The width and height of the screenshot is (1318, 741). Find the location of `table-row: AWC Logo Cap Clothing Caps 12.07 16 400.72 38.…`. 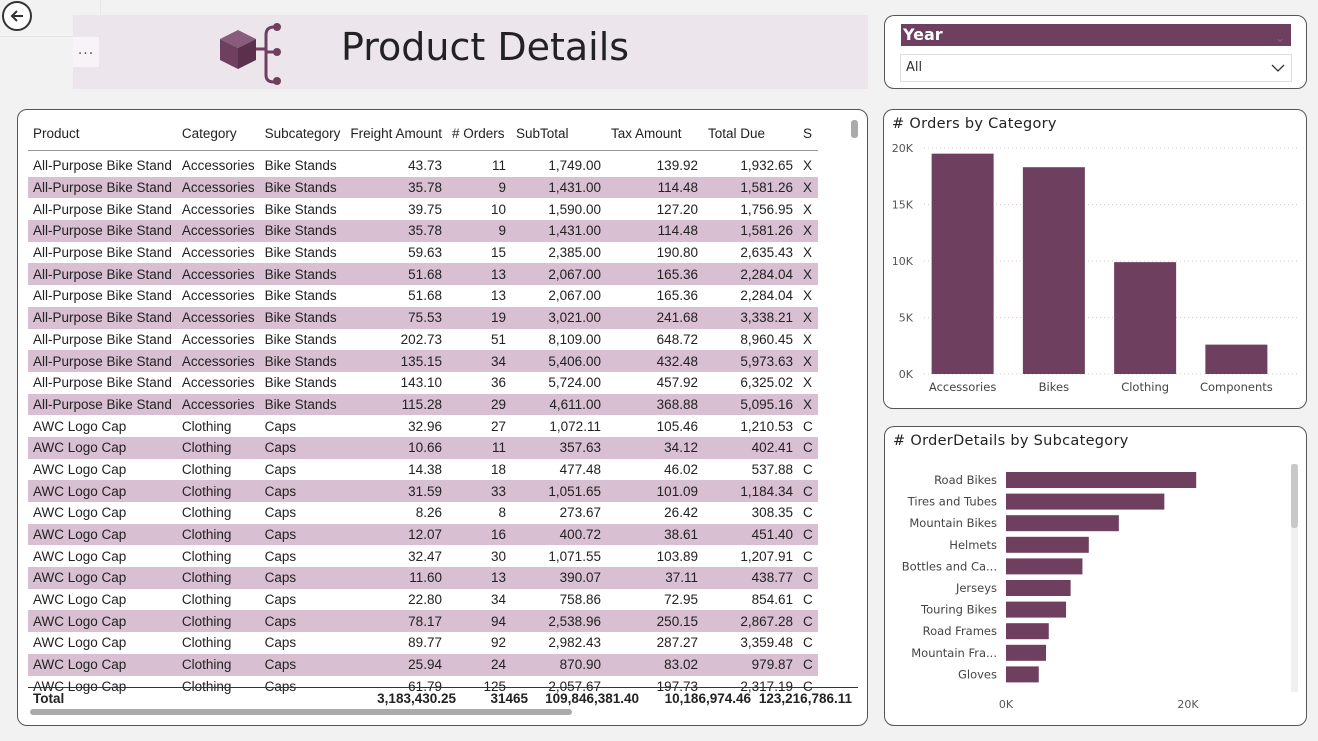

table-row: AWC Logo Cap Clothing Caps 12.07 16 400.72 38.… is located at coordinates (423, 534).